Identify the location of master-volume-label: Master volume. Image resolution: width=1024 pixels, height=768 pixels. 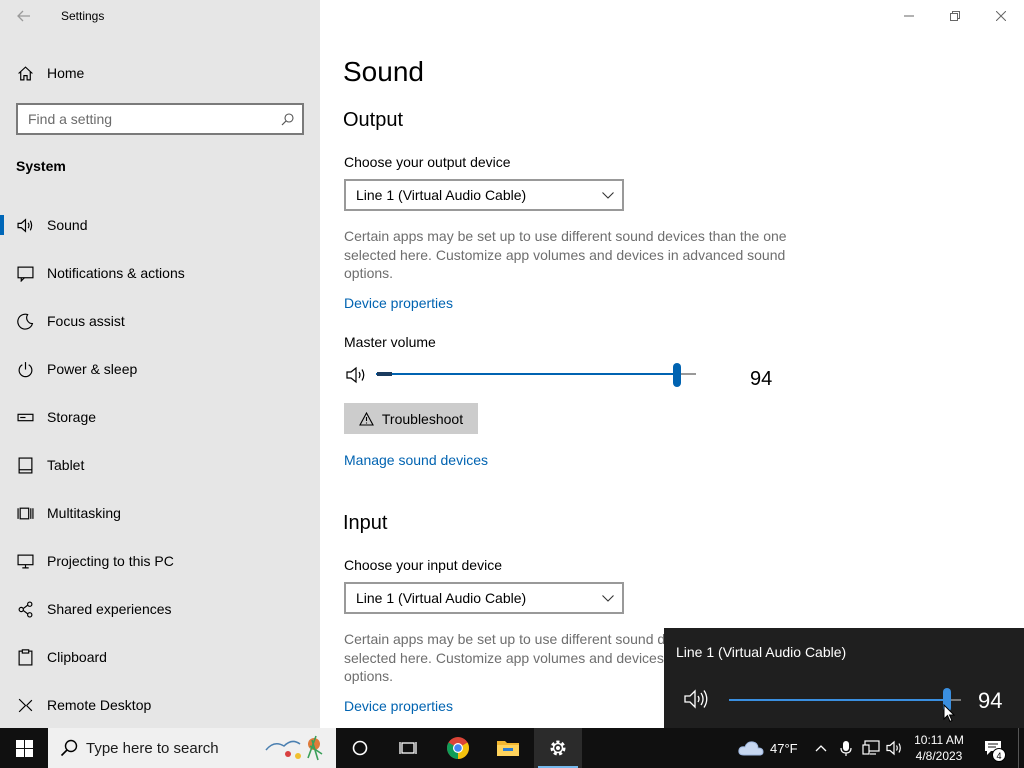
(390, 342).